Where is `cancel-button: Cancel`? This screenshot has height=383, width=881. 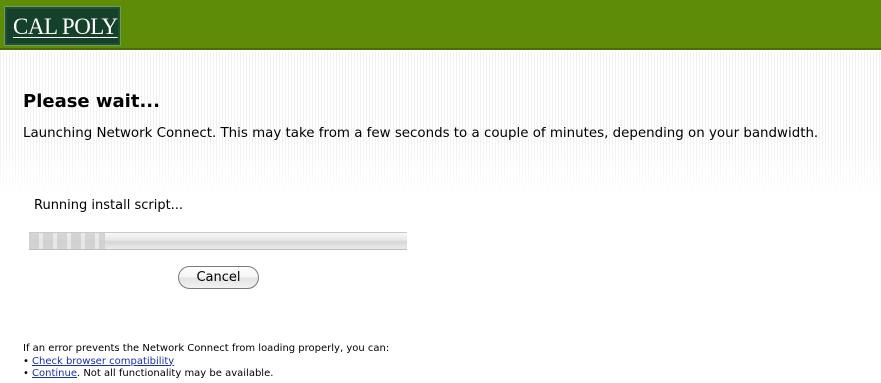 cancel-button: Cancel is located at coordinates (218, 277).